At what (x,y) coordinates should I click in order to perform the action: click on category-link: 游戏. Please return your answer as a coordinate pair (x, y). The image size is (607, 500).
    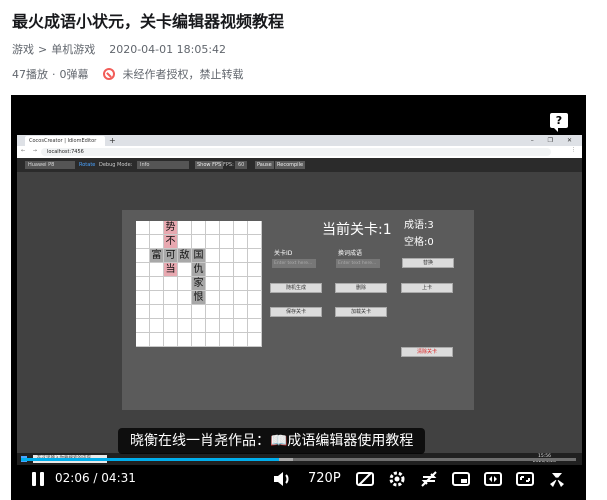
    Looking at the image, I should click on (23, 49).